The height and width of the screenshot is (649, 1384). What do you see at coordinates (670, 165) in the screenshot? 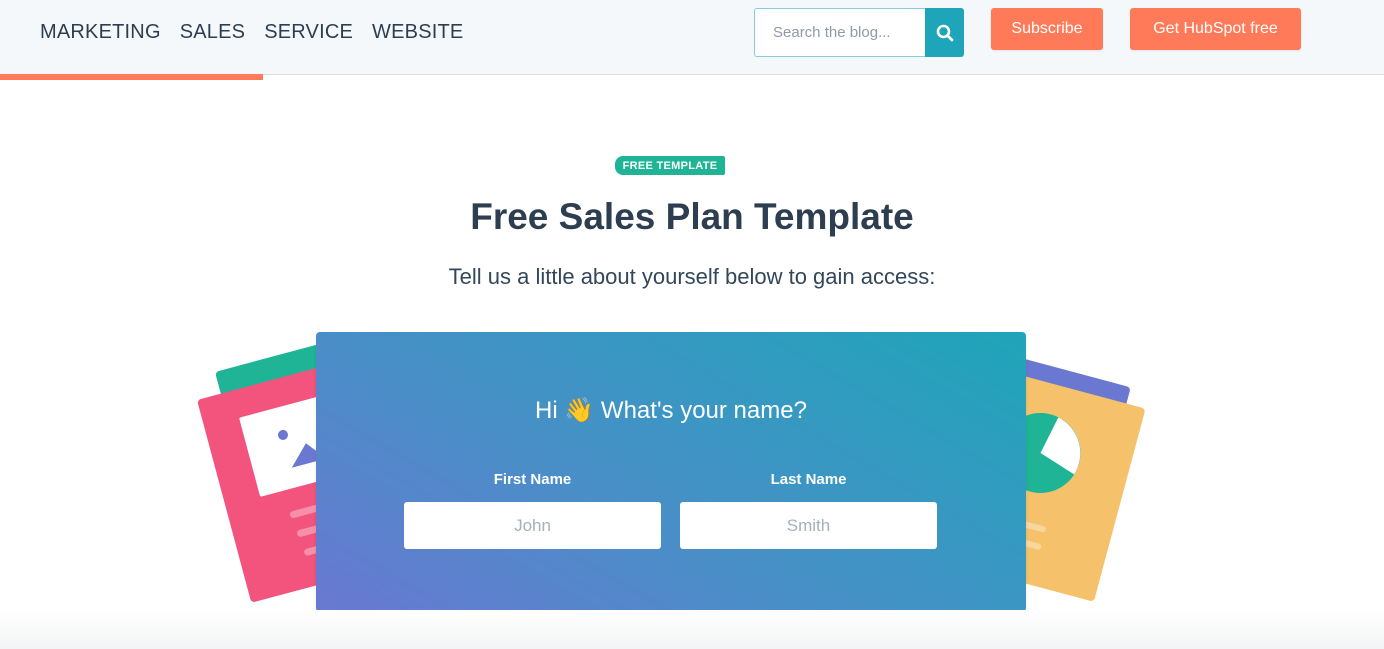
I see `free-template-badge: FREE TEMPLATE` at bounding box center [670, 165].